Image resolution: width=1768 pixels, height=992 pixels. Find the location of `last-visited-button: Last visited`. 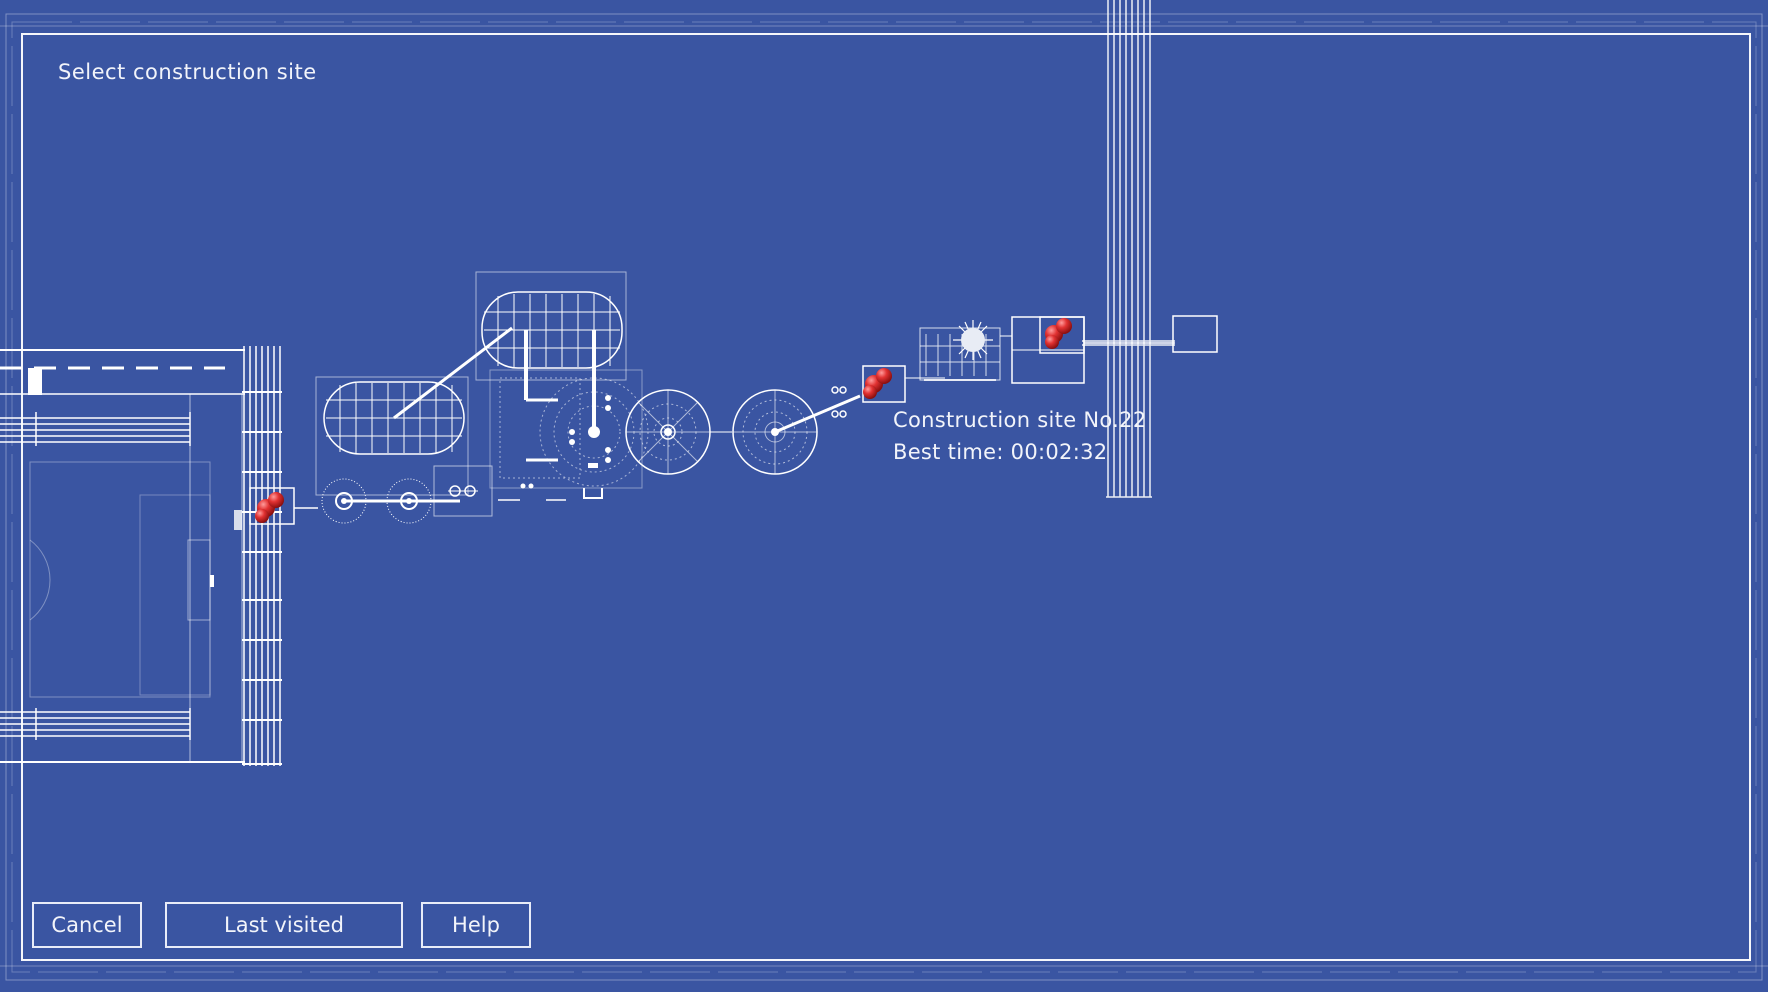

last-visited-button: Last visited is located at coordinates (284, 925).